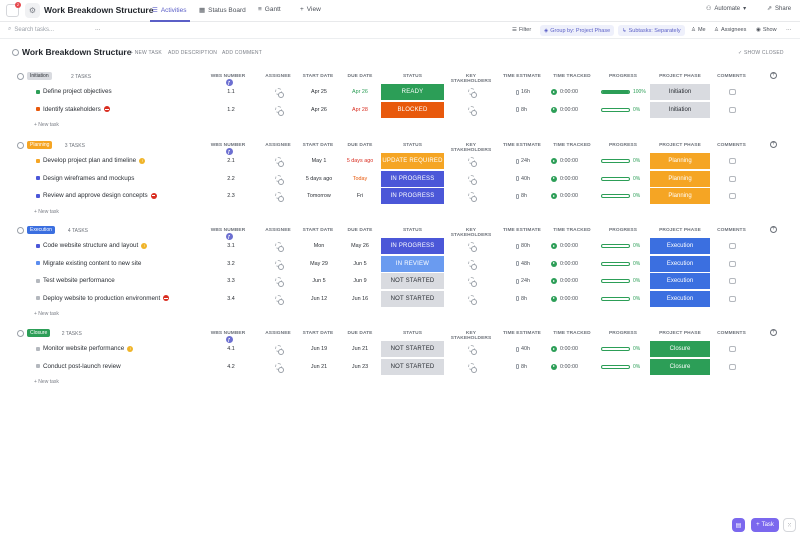  Describe the element at coordinates (360, 161) in the screenshot. I see `due-date: 5 days ago` at that location.